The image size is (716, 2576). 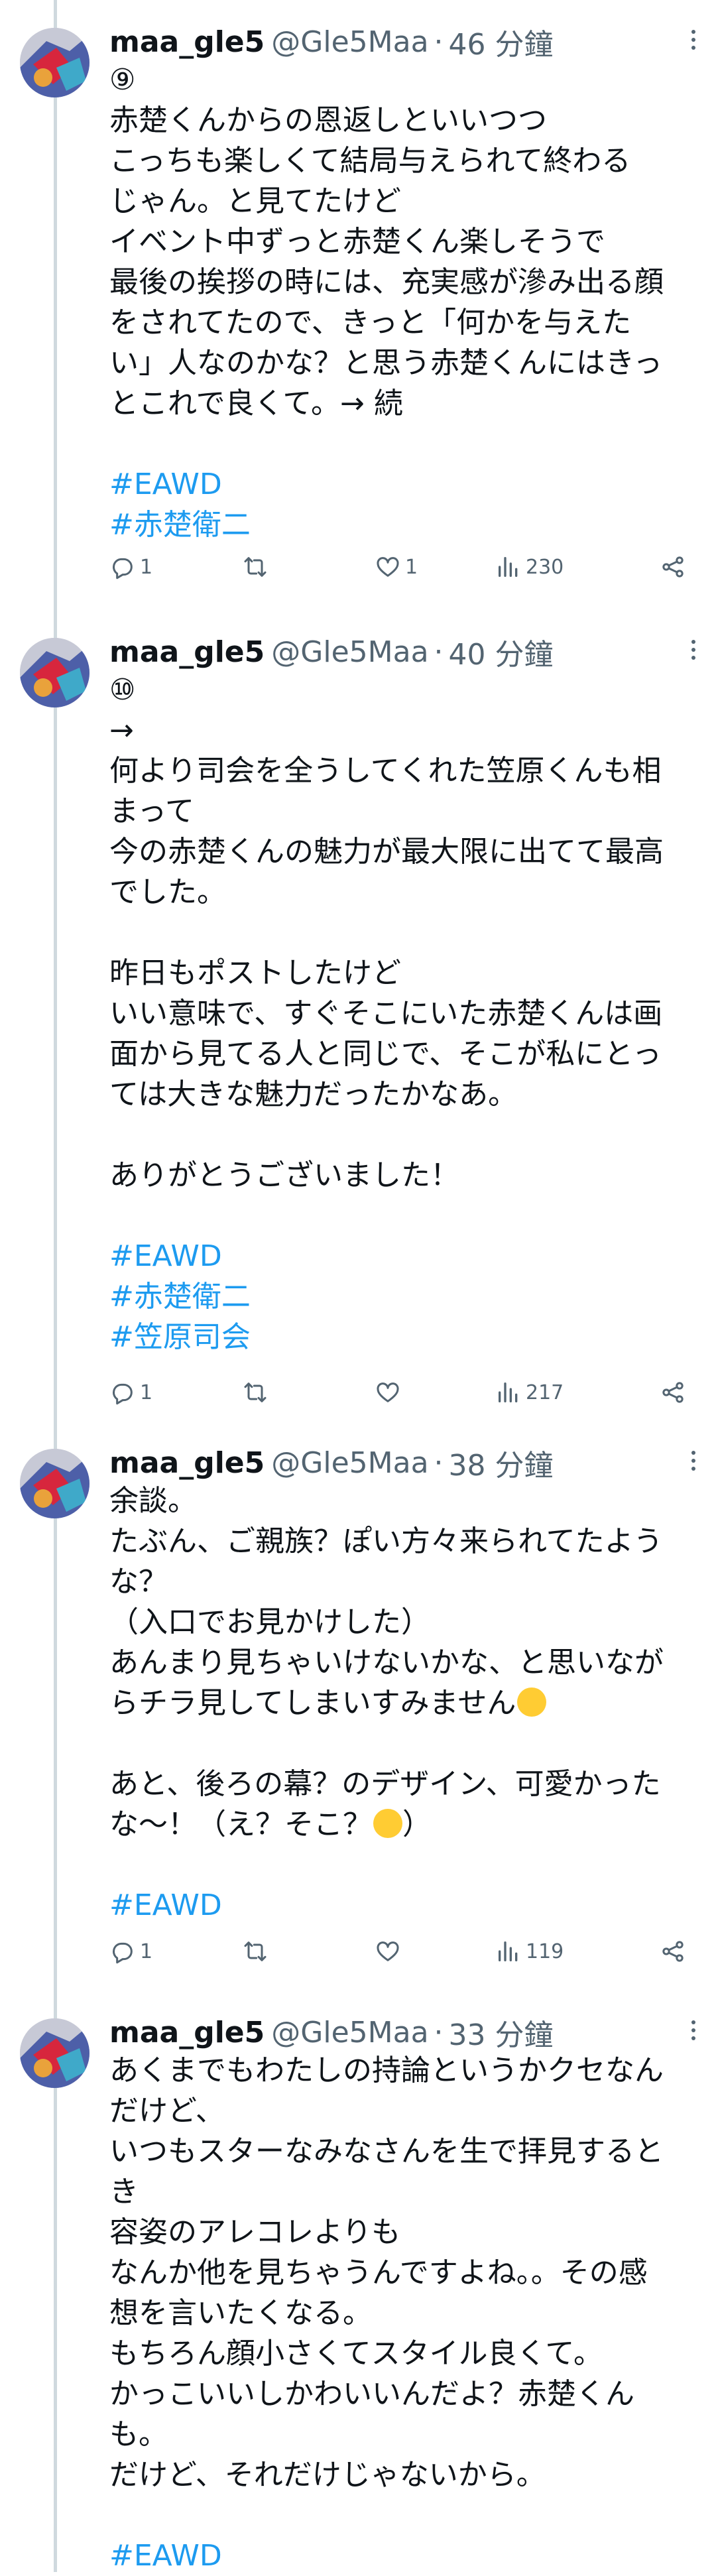 What do you see at coordinates (357, 242) in the screenshot?
I see `tweet-line: イベント中ずっと赤楚くん楽しそうで` at bounding box center [357, 242].